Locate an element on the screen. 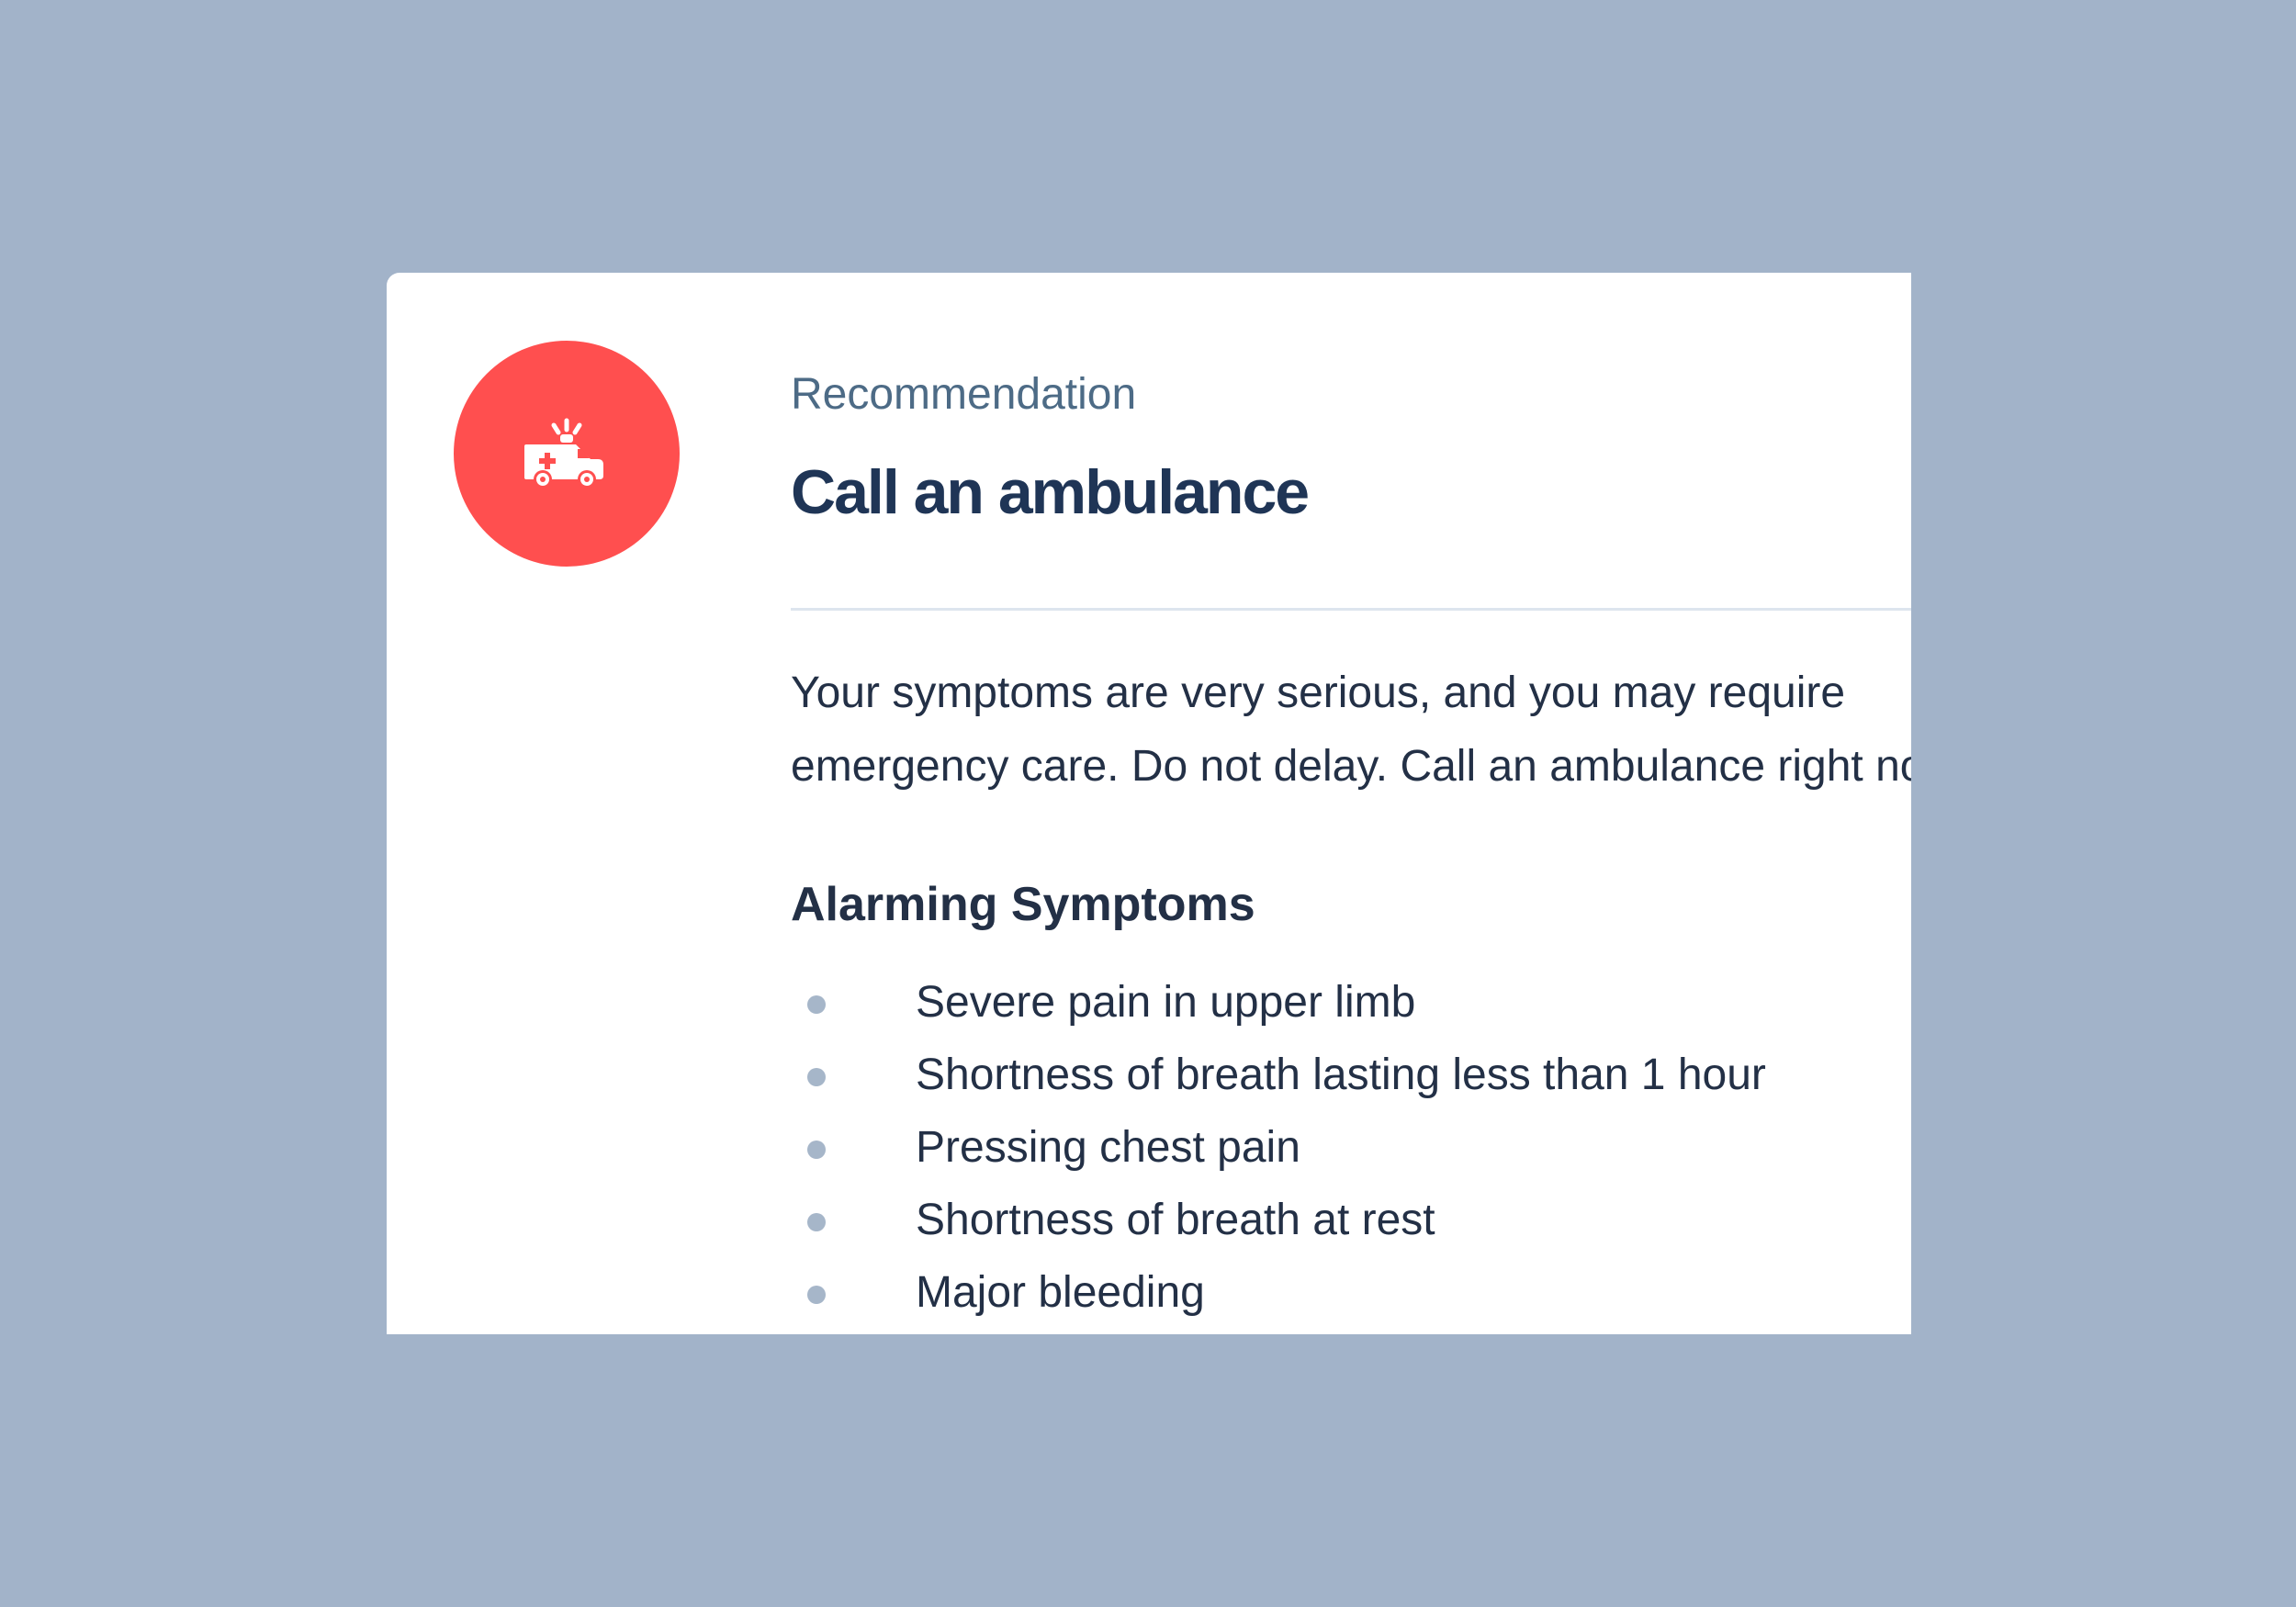  symptom-item: Major bleeding is located at coordinates (1278, 1298).